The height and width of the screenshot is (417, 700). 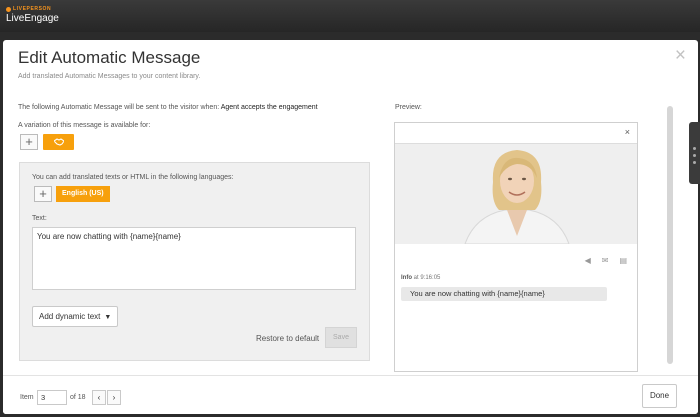 What do you see at coordinates (269, 107) in the screenshot?
I see `trigger-name: Agent accepts the engagement` at bounding box center [269, 107].